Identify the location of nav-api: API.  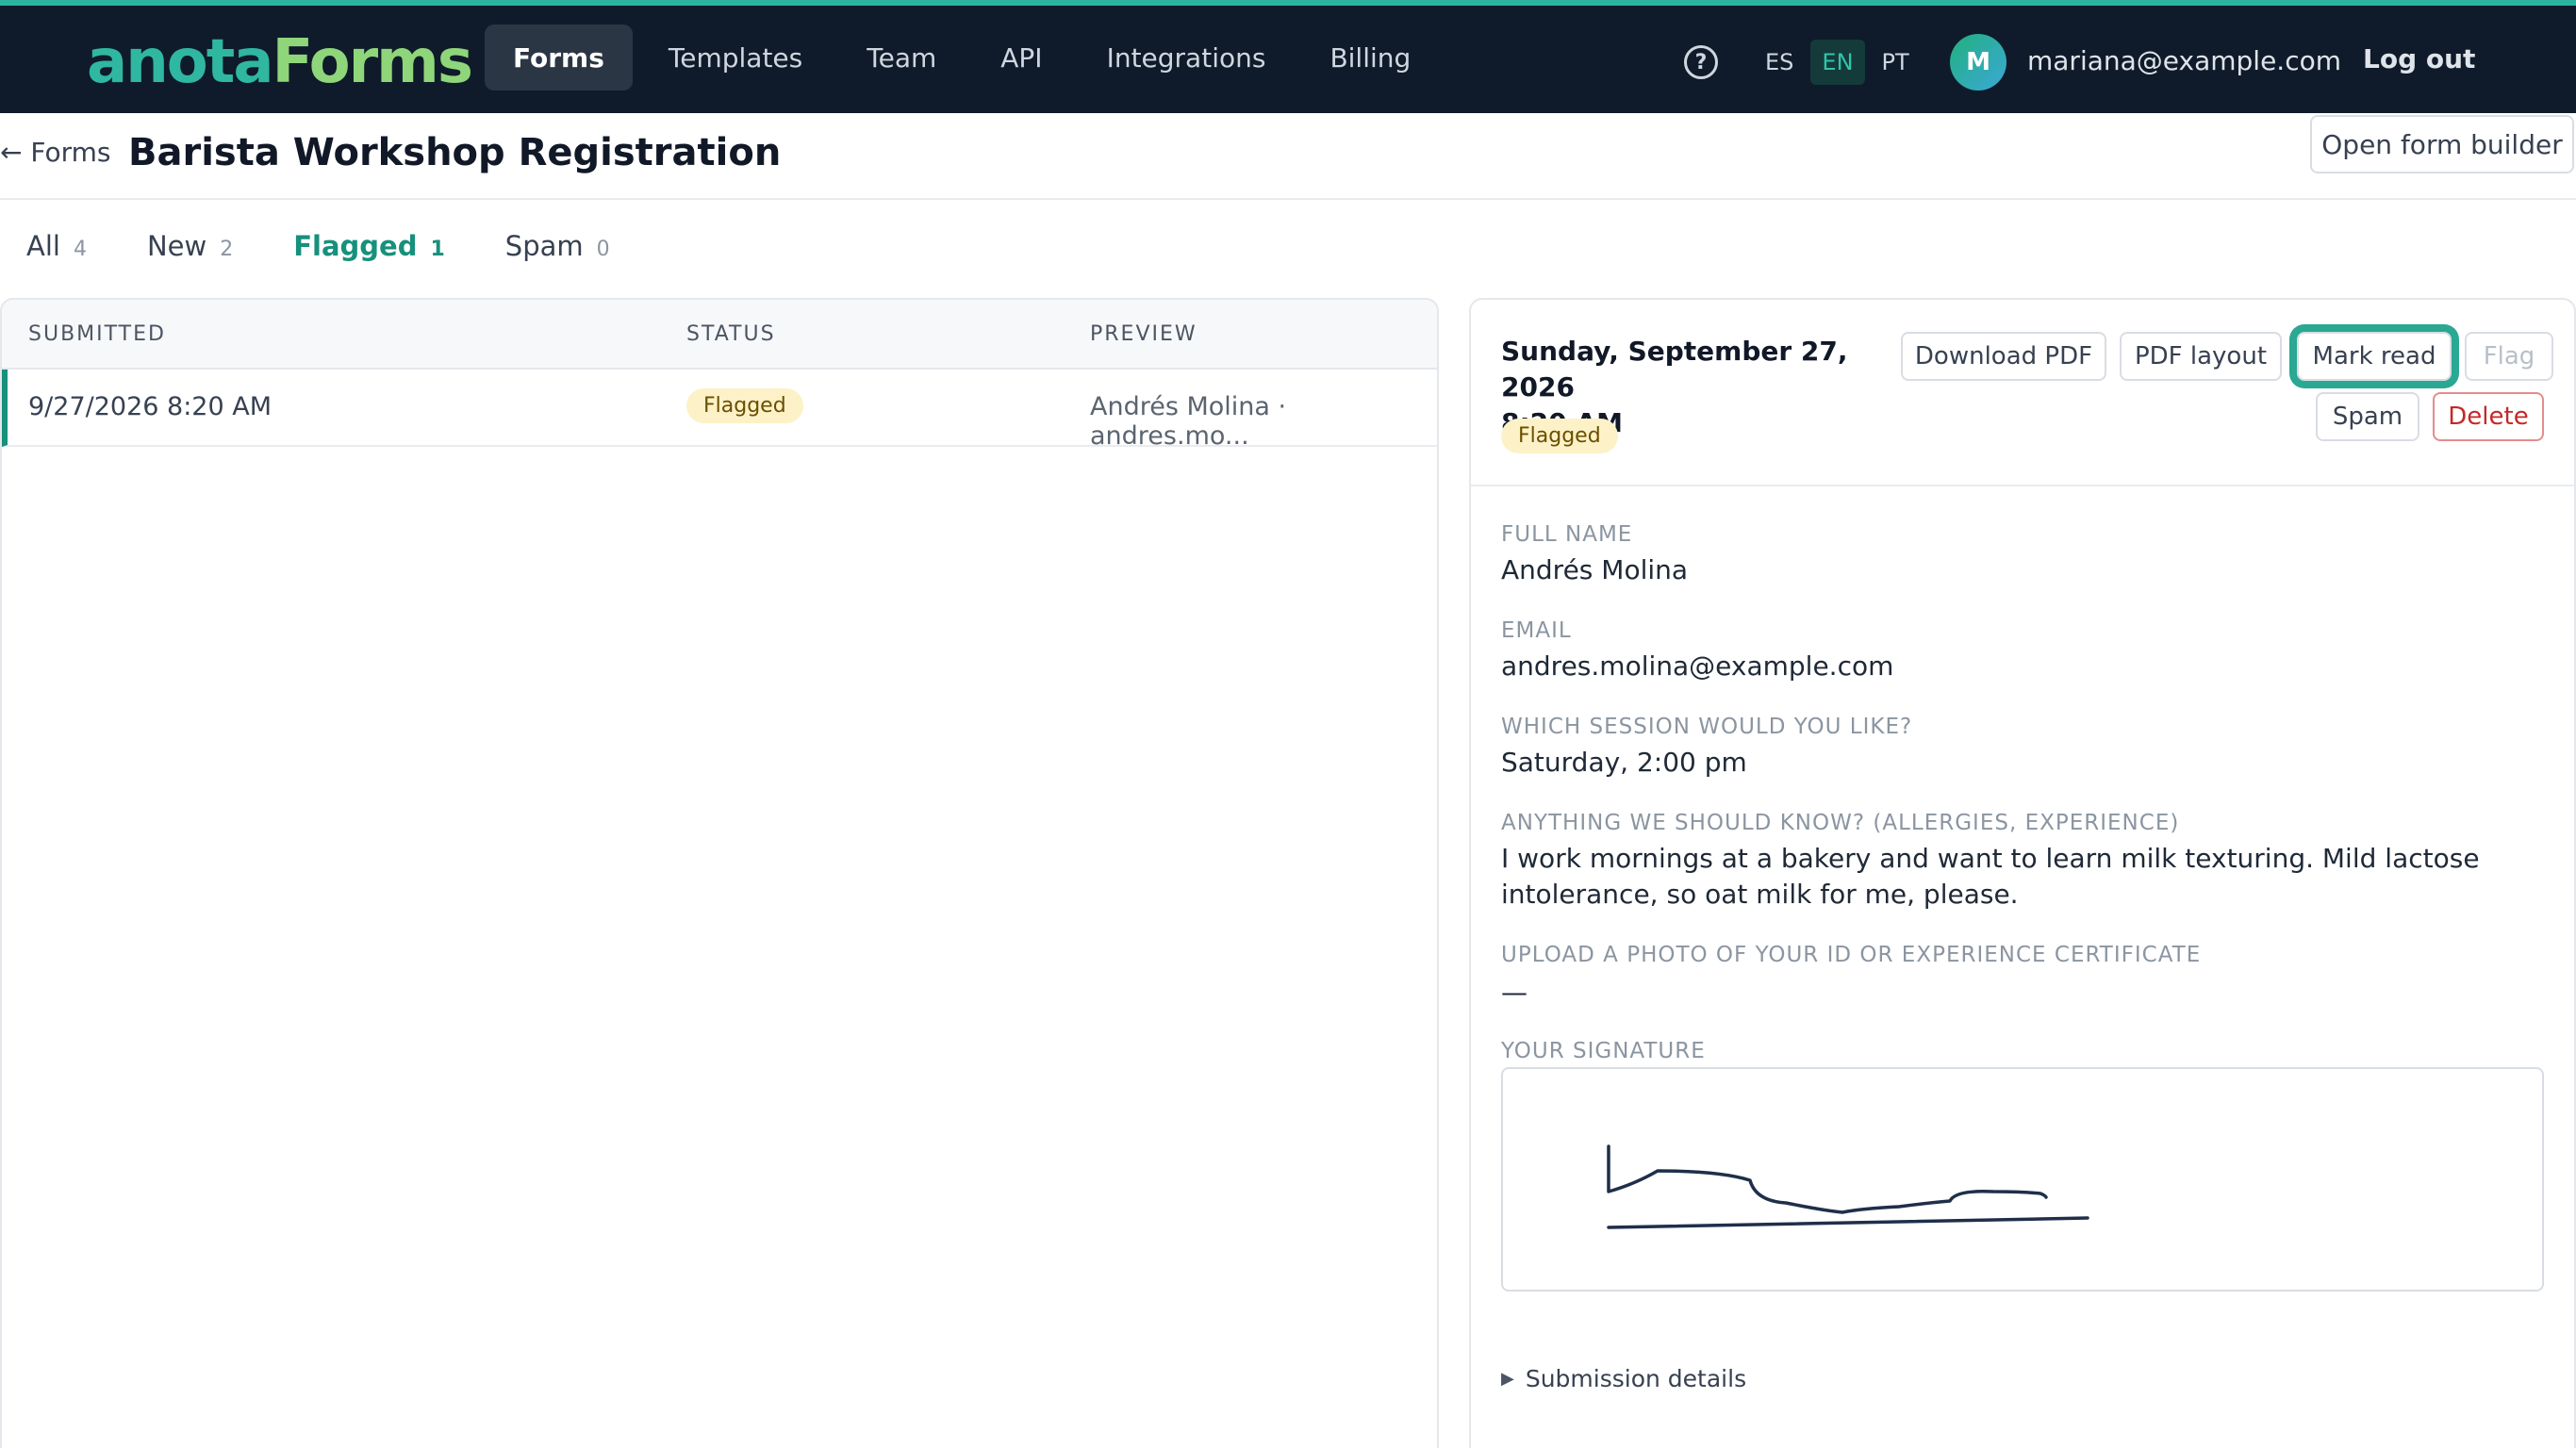
(1021, 57).